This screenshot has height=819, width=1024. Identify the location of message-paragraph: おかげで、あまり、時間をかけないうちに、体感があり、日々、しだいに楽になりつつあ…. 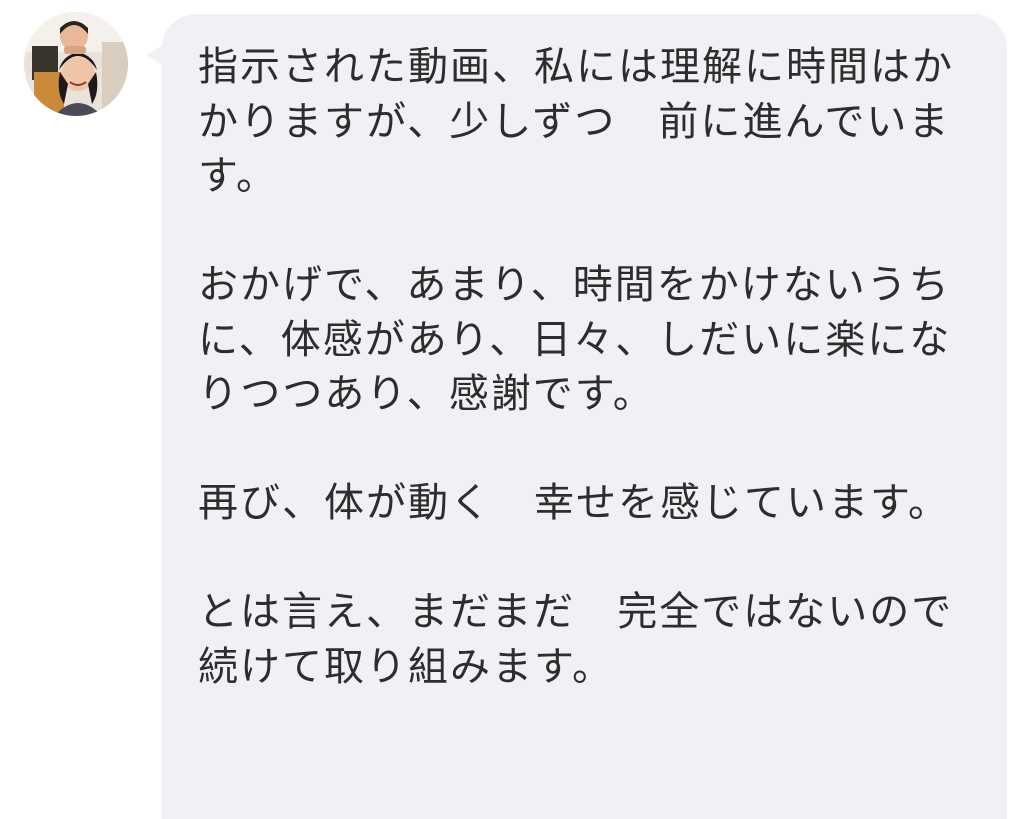
(575, 339).